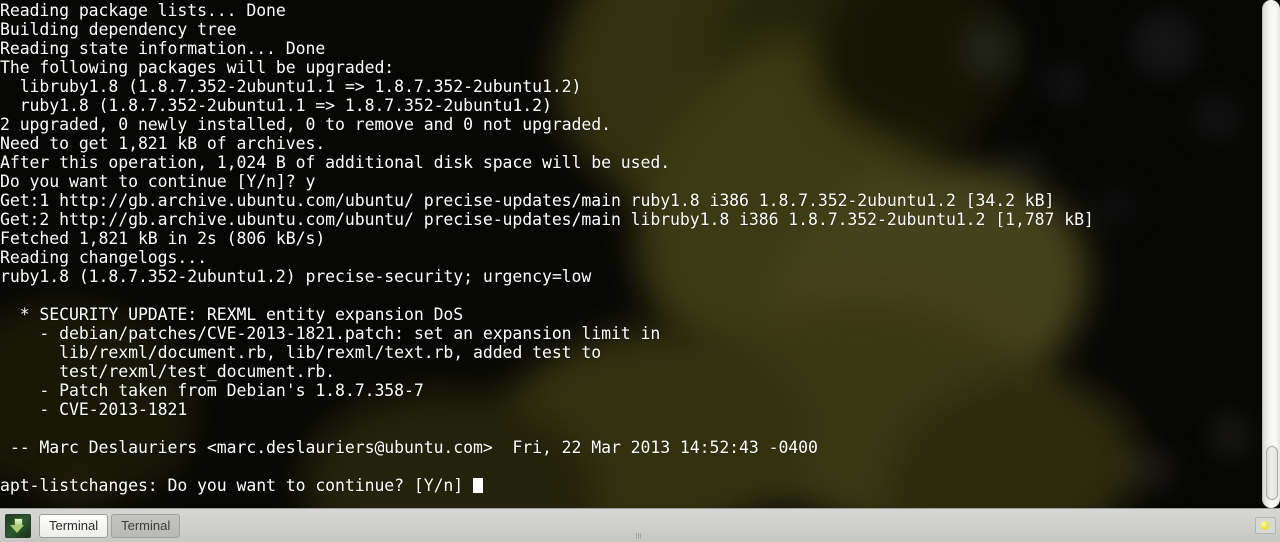 The image size is (1280, 542). Describe the element at coordinates (478, 485) in the screenshot. I see `terminal-cursor` at that location.